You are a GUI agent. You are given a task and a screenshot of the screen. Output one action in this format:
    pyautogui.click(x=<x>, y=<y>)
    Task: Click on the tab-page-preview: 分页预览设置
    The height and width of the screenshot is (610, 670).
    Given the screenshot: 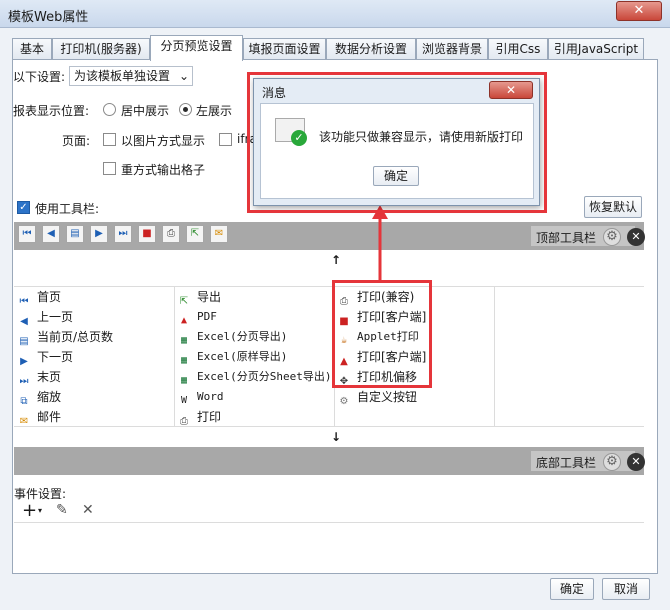 What is the action you would take?
    pyautogui.click(x=196, y=48)
    